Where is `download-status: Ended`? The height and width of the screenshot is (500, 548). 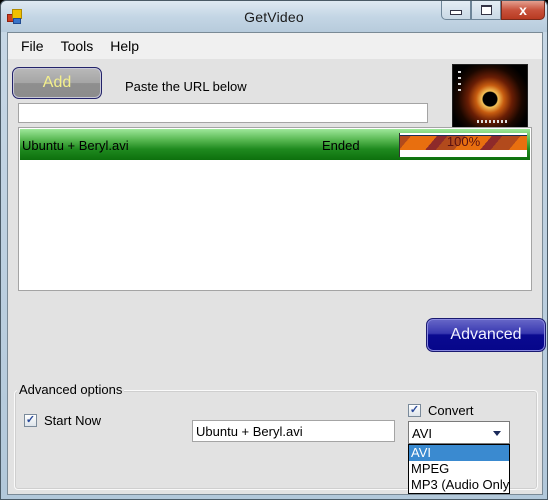 download-status: Ended is located at coordinates (341, 145).